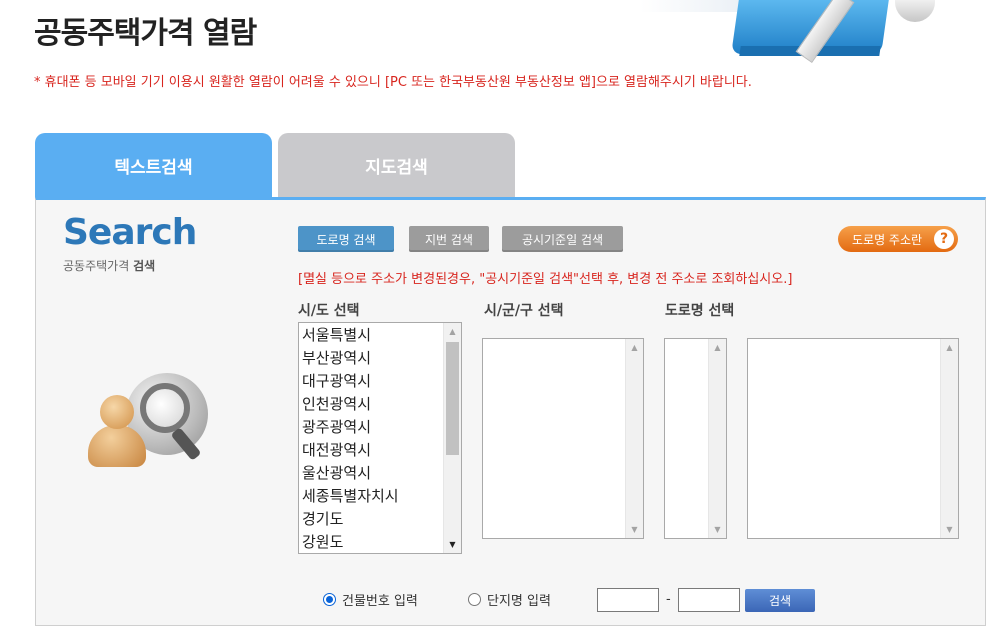 The image size is (1004, 638). I want to click on building-sub-number-input, so click(709, 600).